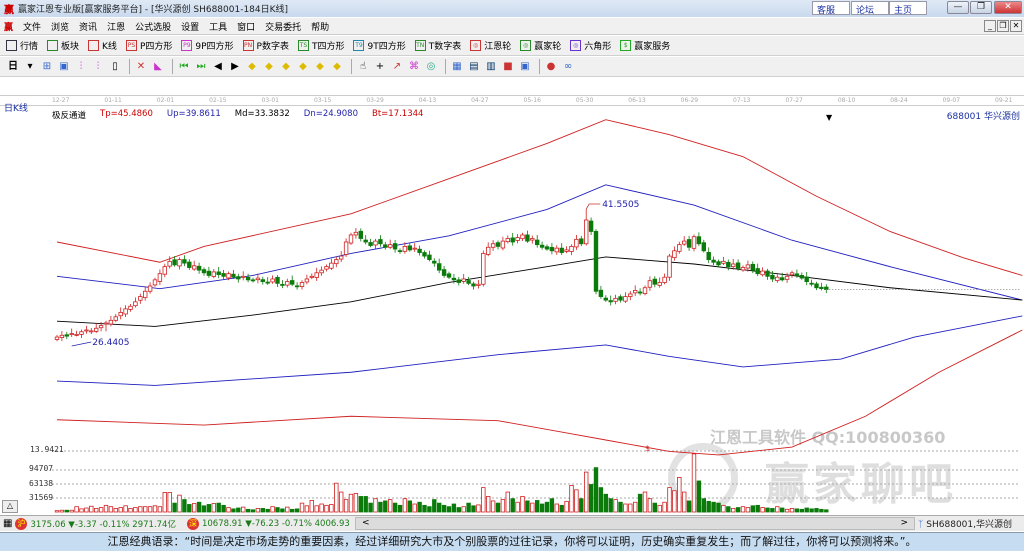 The width and height of the screenshot is (1024, 551). What do you see at coordinates (904, 523) in the screenshot?
I see `scroll-right-button: >` at bounding box center [904, 523].